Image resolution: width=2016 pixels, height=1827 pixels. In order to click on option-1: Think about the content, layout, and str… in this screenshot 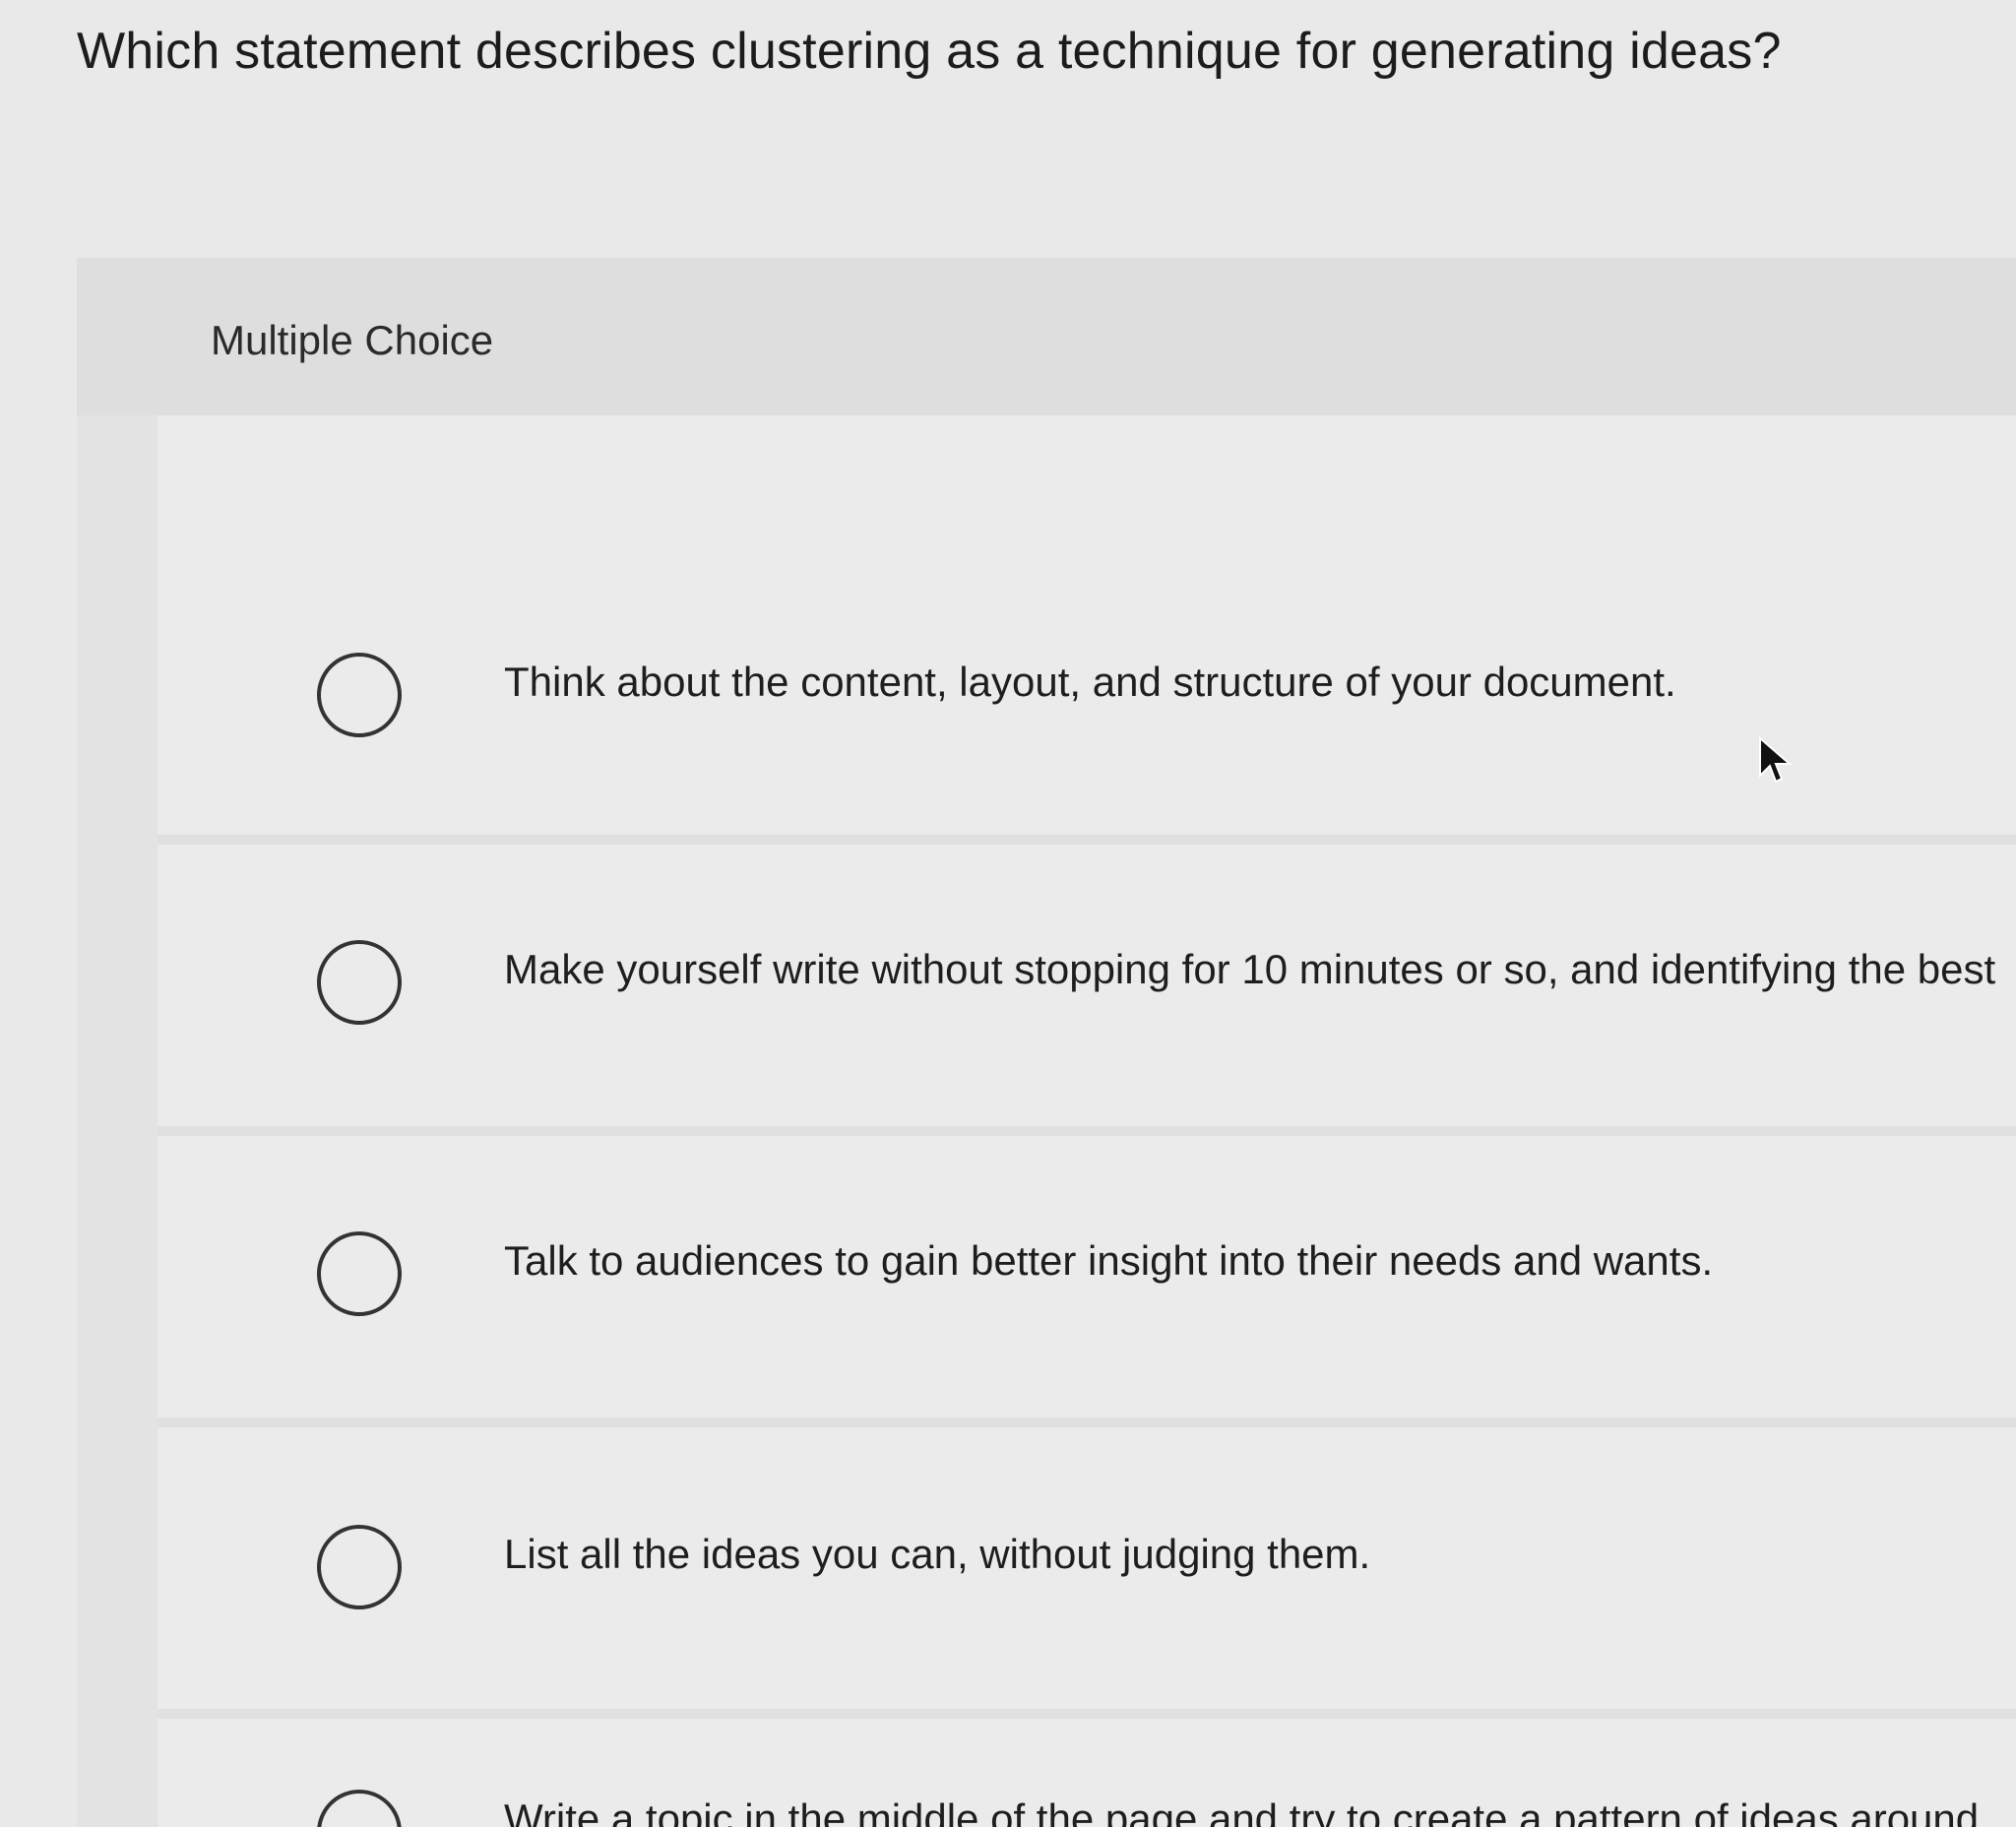, I will do `click(1087, 699)`.